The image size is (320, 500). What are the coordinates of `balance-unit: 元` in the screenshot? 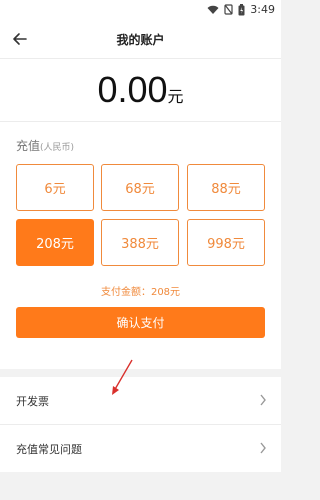 It's located at (175, 96).